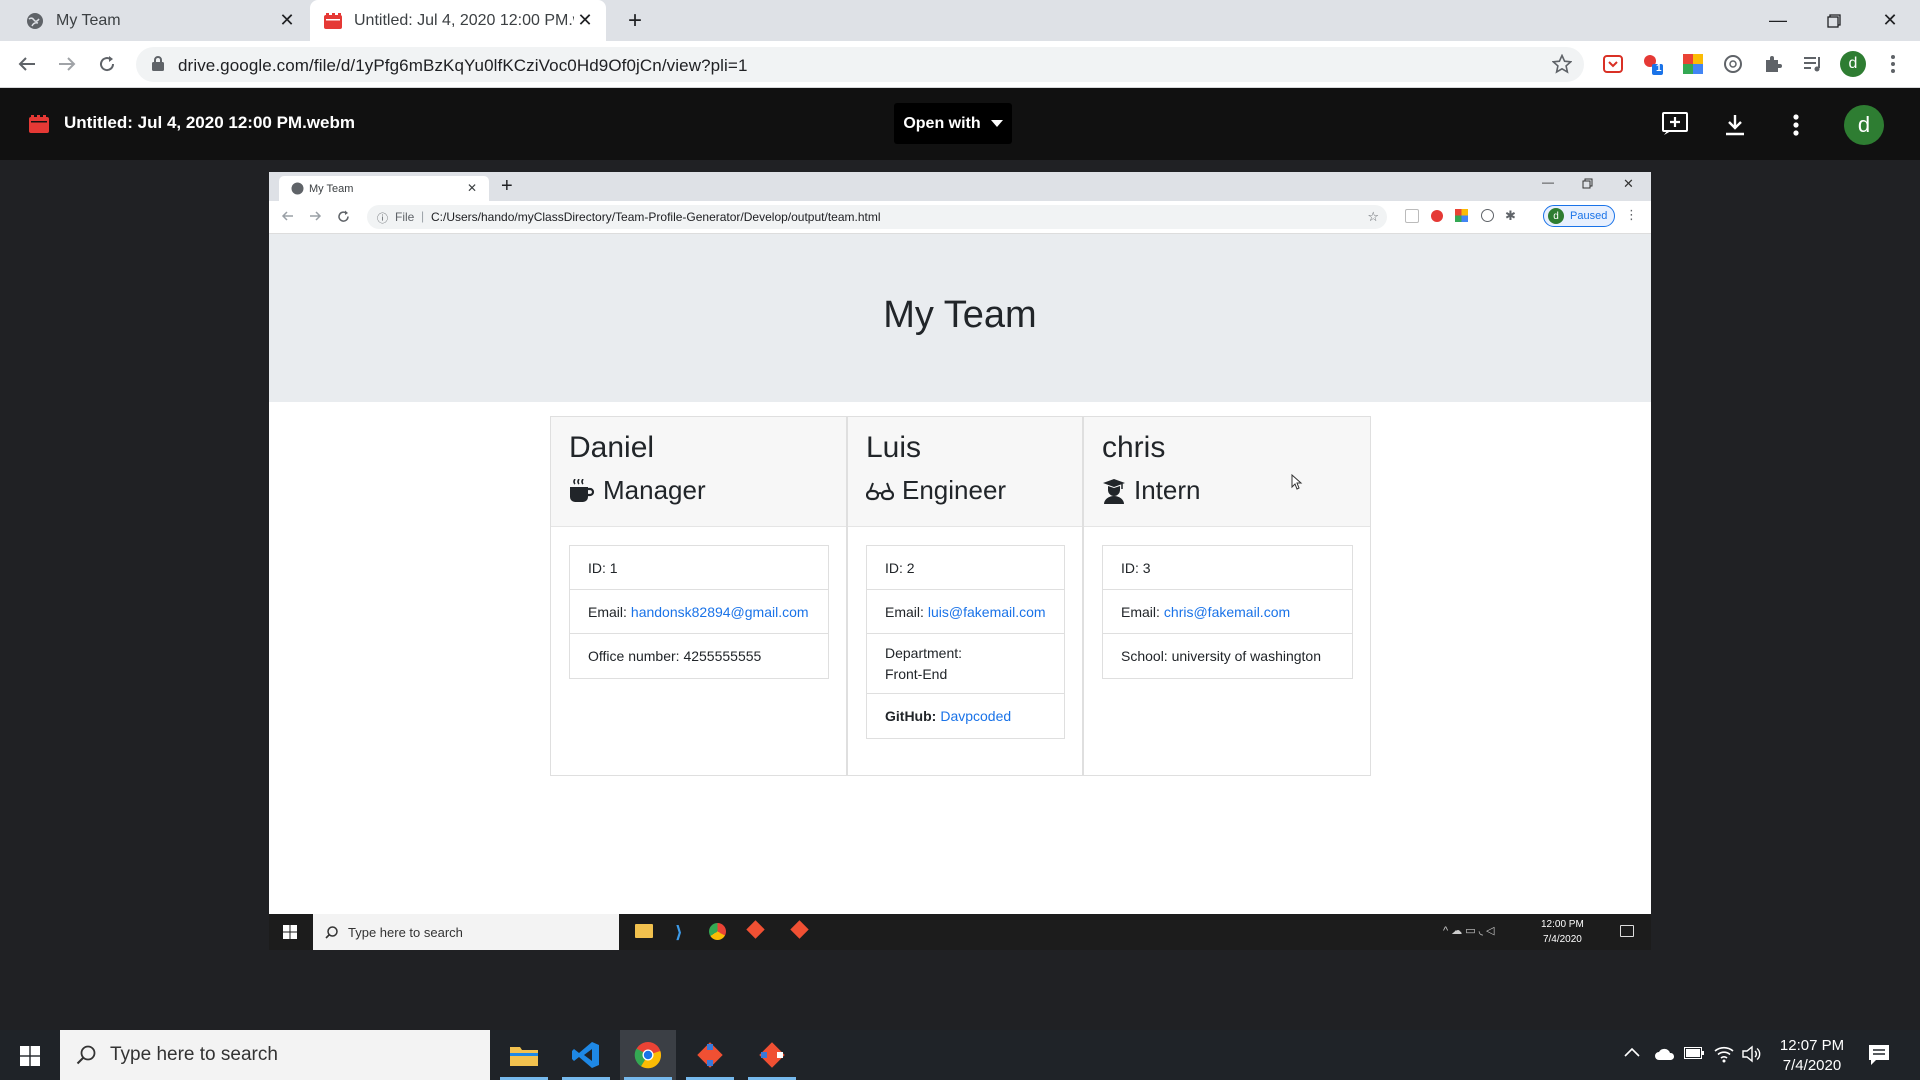  What do you see at coordinates (1812, 1065) in the screenshot?
I see `clock-date: 7/4/2020` at bounding box center [1812, 1065].